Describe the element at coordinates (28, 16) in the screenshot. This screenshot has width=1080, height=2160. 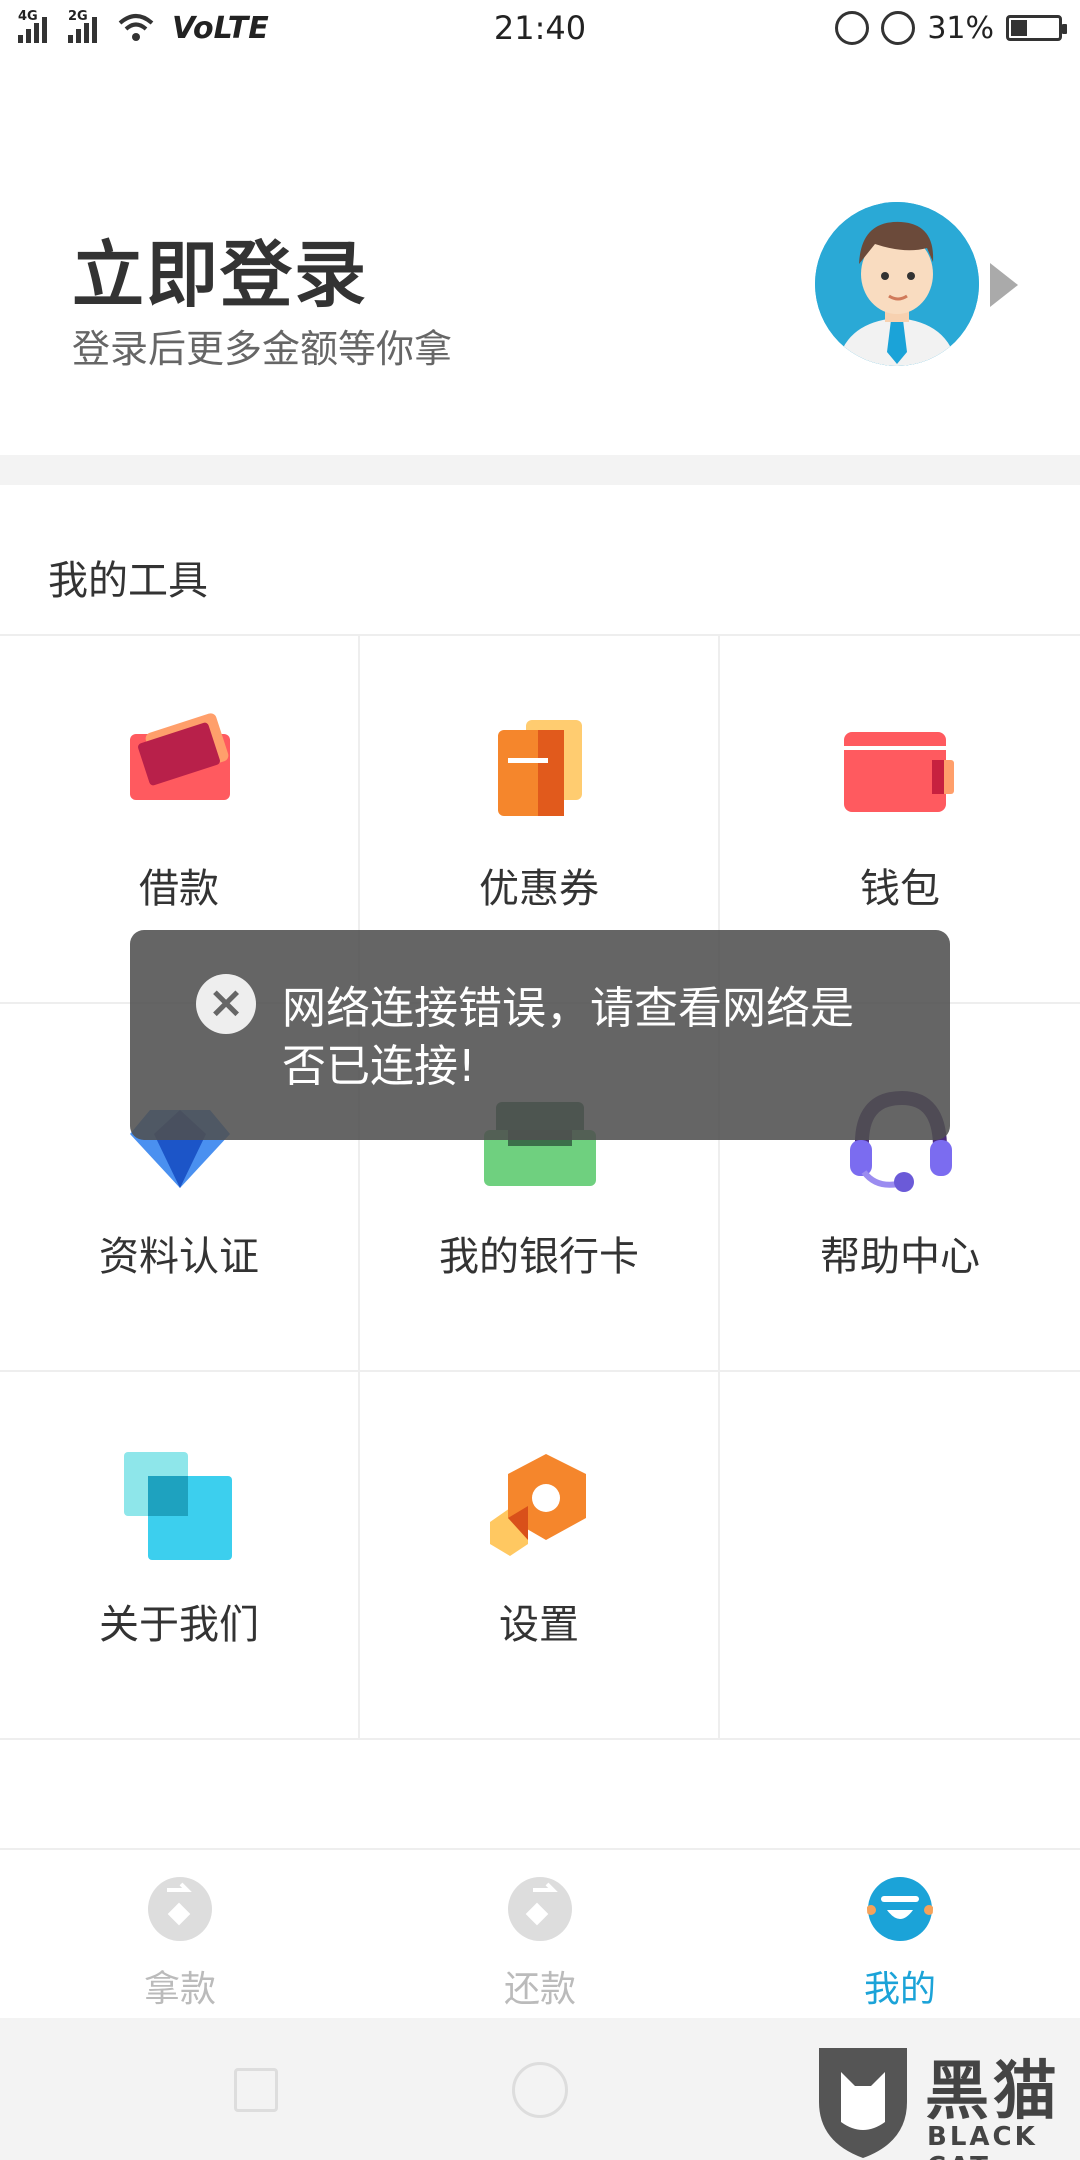
I see `network-tag-4g: 4G` at that location.